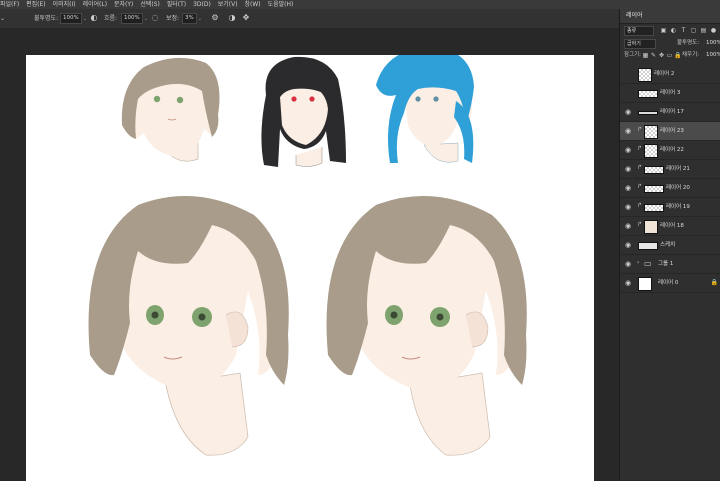 The width and height of the screenshot is (720, 481). I want to click on layer-name: 레이어 0, so click(668, 283).